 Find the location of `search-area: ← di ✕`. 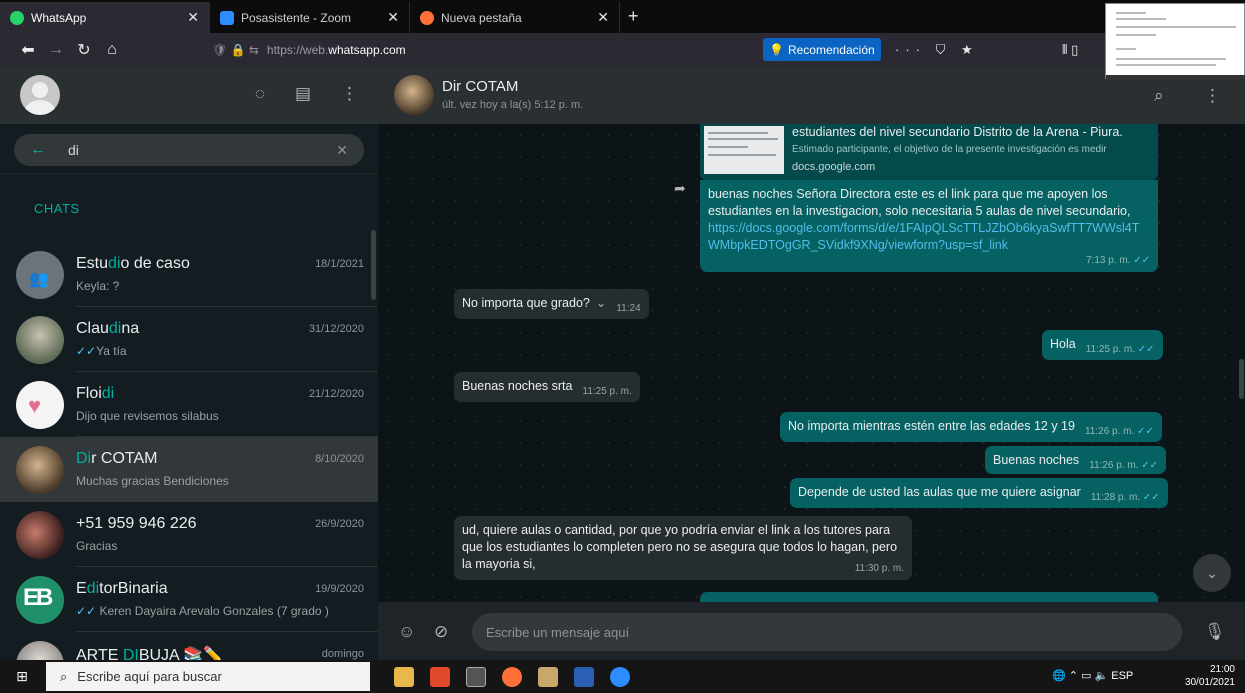

search-area: ← di ✕ is located at coordinates (189, 149).